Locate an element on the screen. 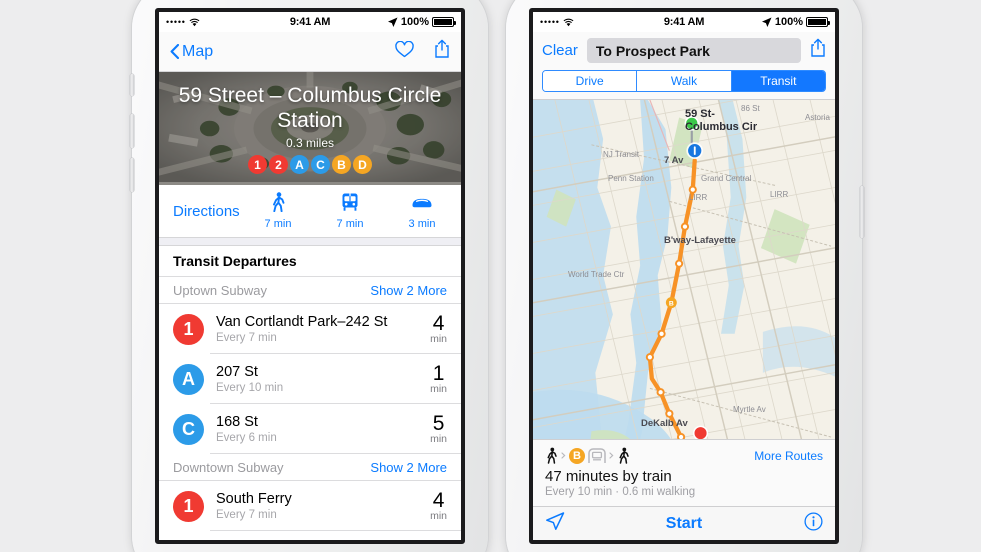 This screenshot has width=981, height=552. station-distance: 0.3 miles is located at coordinates (310, 143).